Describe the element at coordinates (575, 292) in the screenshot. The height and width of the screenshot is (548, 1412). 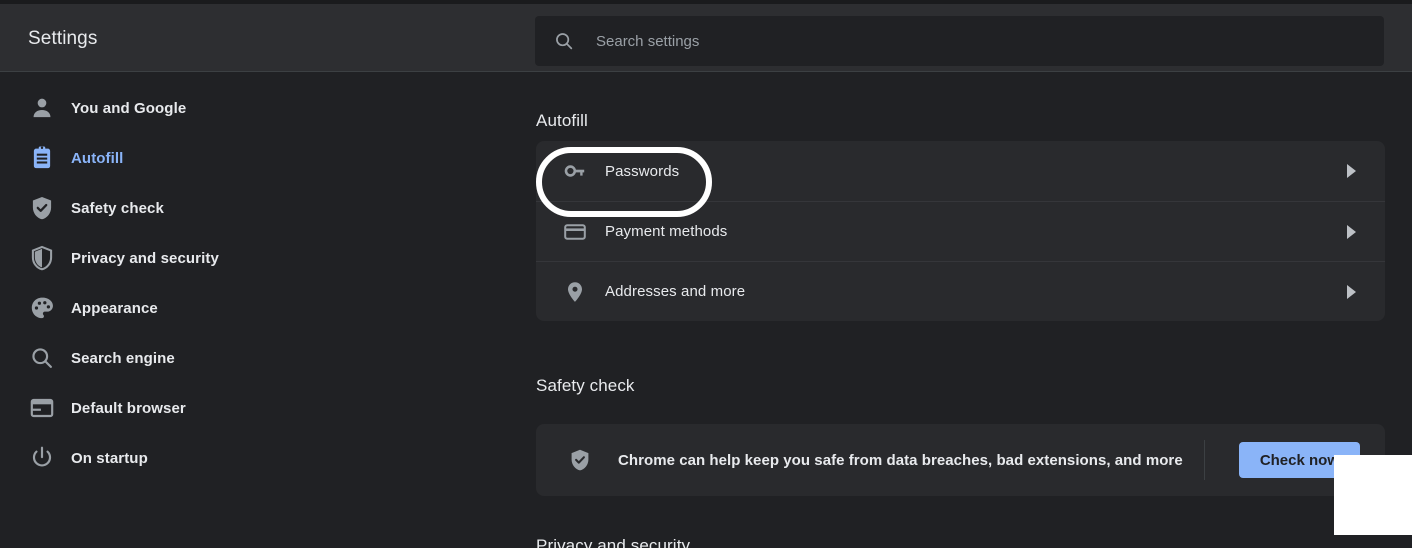
I see `location-pin-icon` at that location.